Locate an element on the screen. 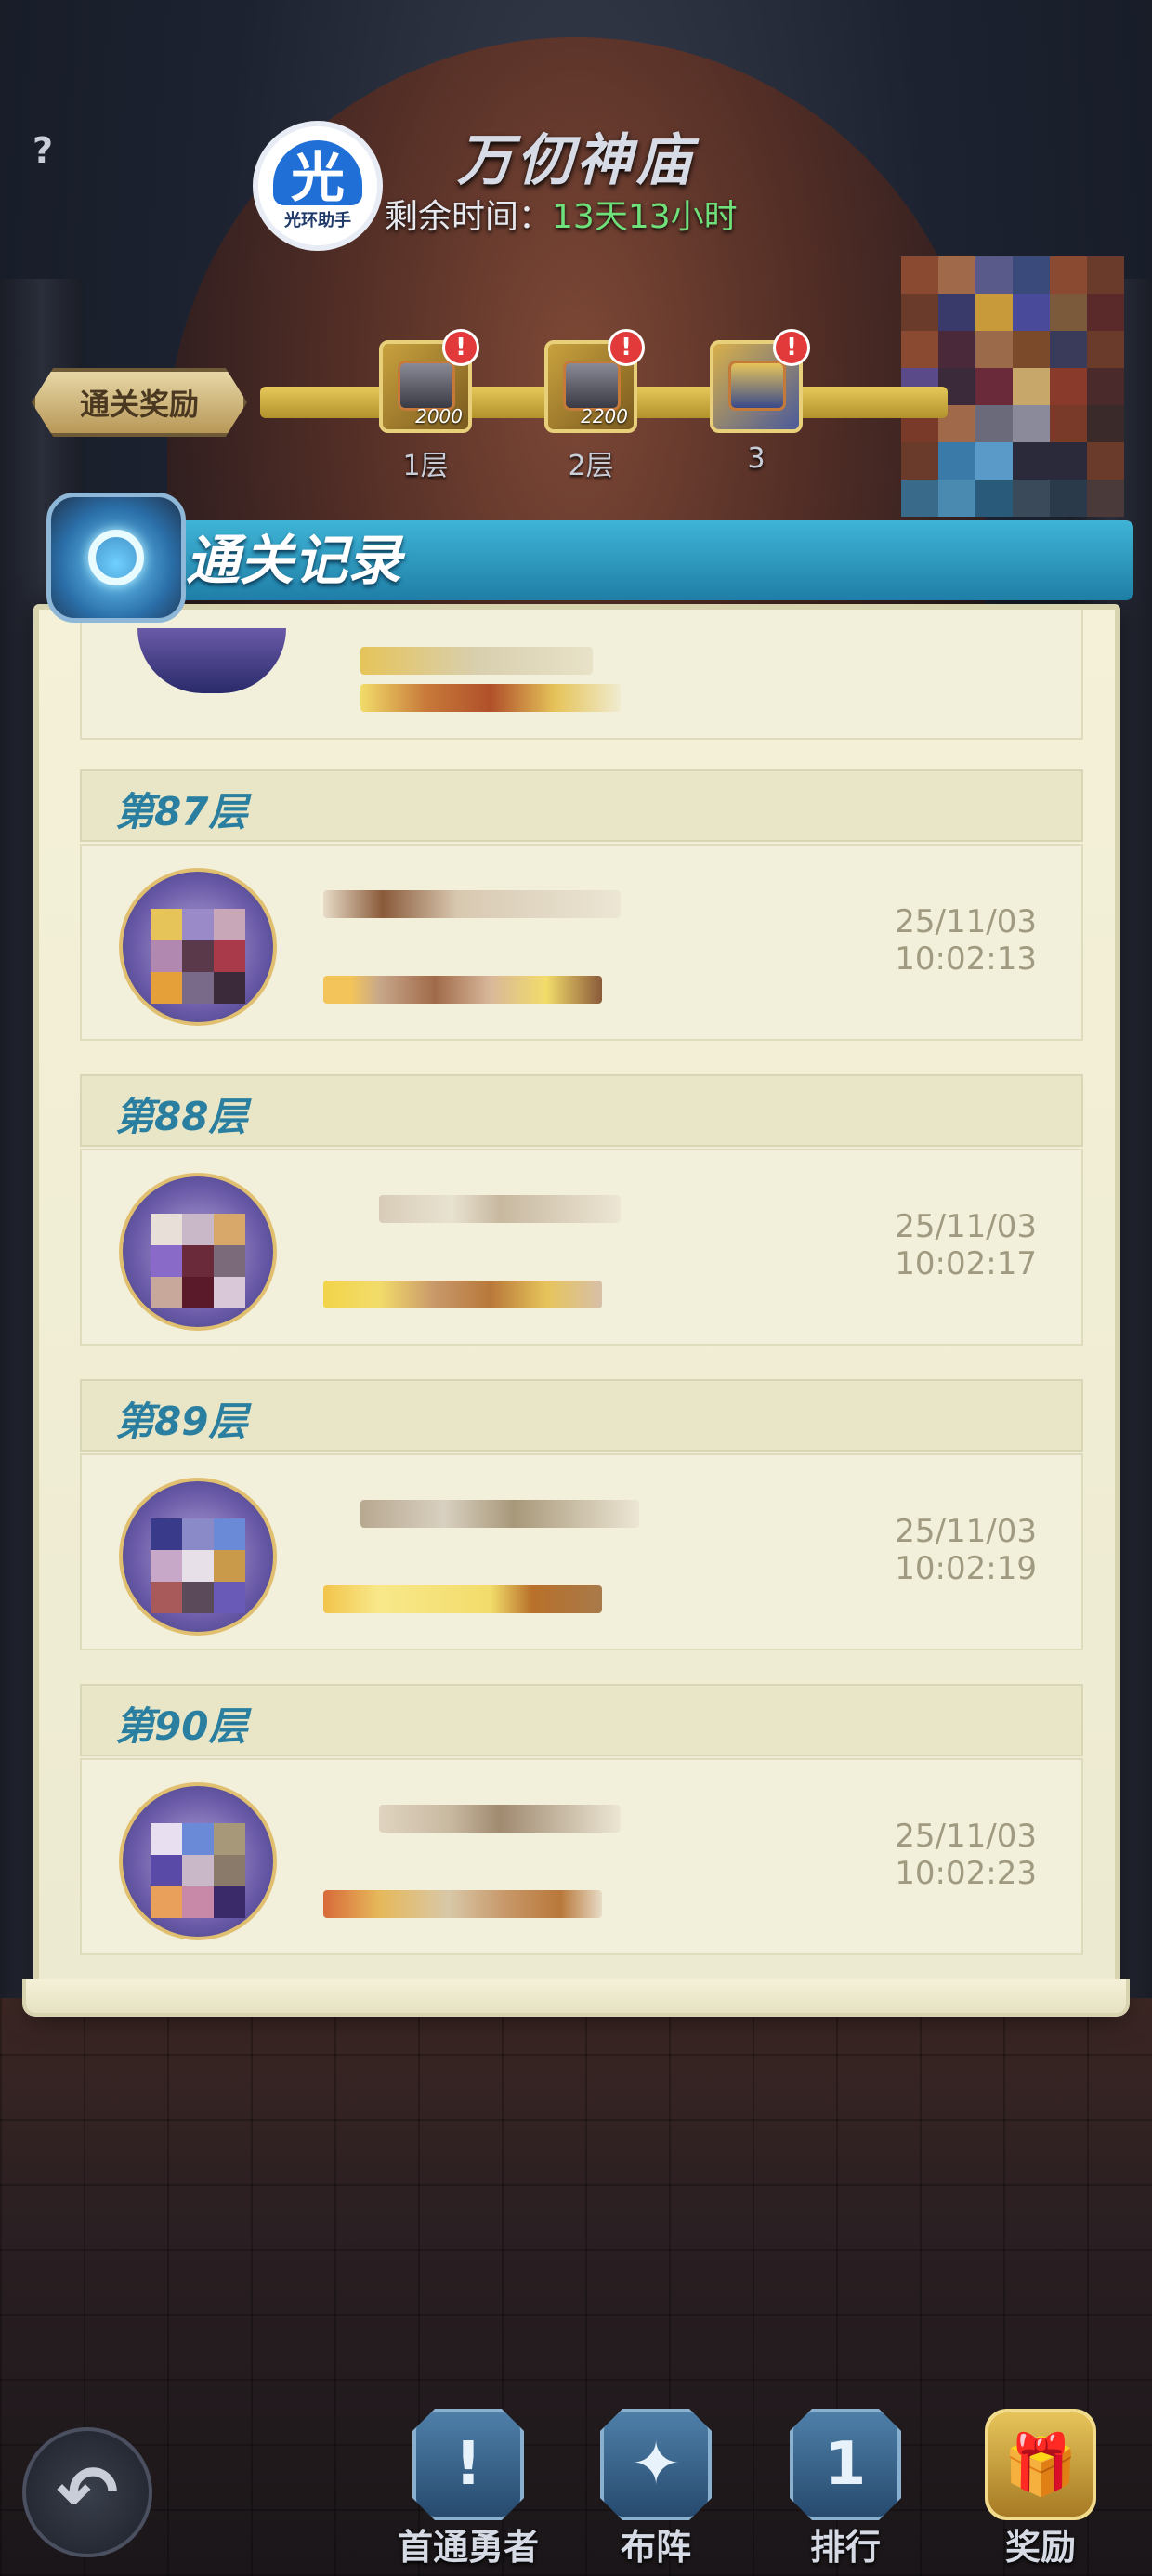 This screenshot has height=2576, width=1152. record-time: 10:02:17 is located at coordinates (966, 1263).